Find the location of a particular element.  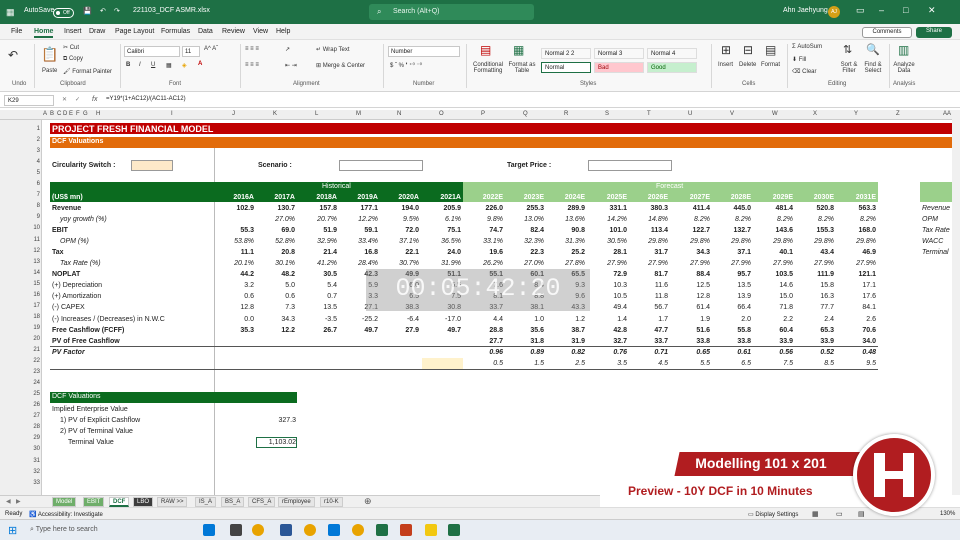

conditional-formatting-label: Conditional Formatting is located at coordinates (488, 68).